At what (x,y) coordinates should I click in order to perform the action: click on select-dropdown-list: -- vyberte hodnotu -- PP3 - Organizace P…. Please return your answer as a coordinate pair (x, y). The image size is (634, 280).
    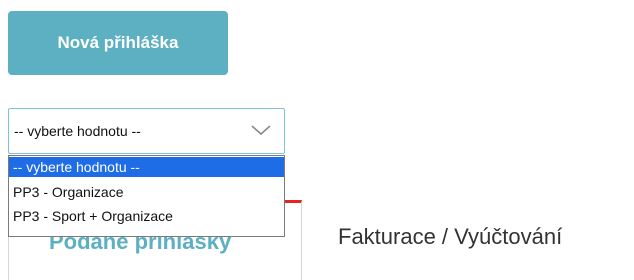
    Looking at the image, I should click on (146, 196).